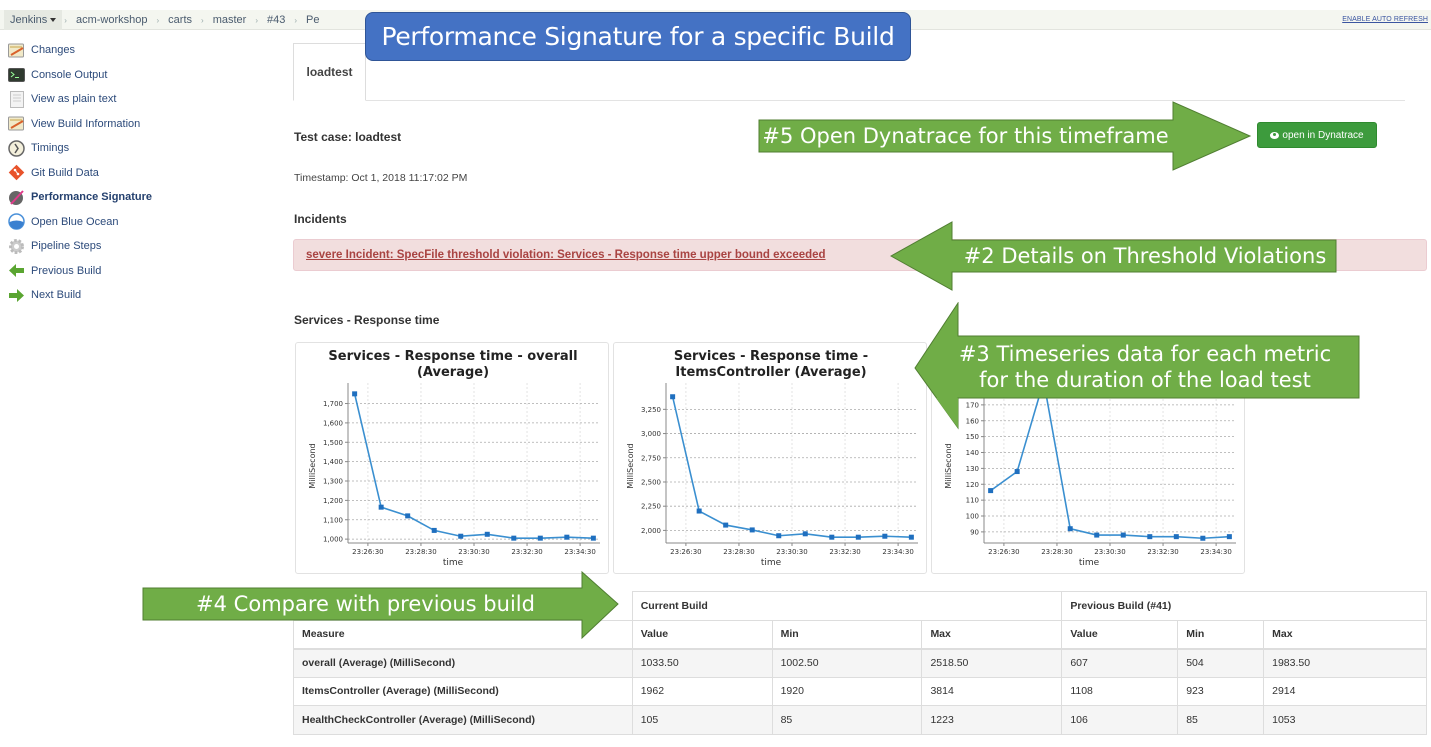 Image resolution: width=1431 pixels, height=747 pixels. Describe the element at coordinates (992, 720) in the screenshot. I see `table-cell: 1223` at that location.